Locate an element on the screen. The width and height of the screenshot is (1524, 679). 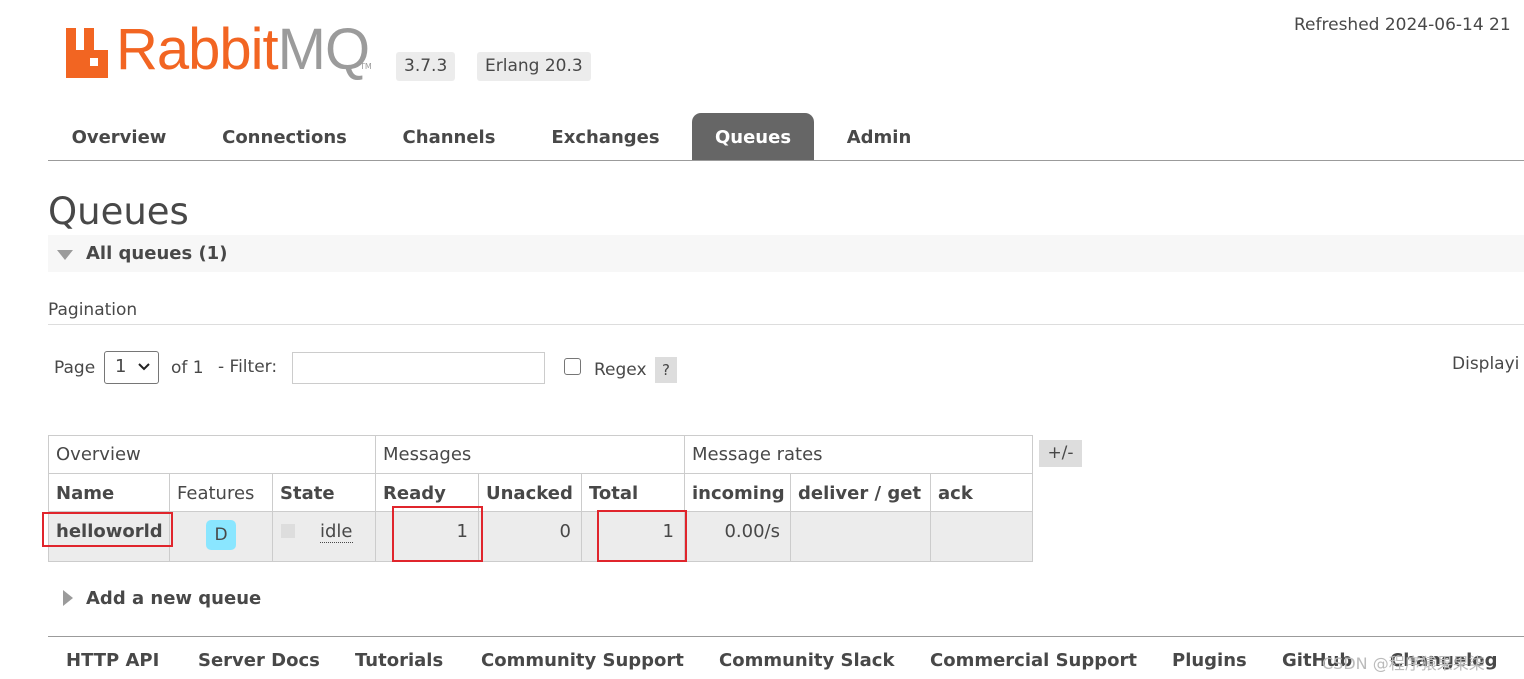
column-header-features: Features is located at coordinates (220, 492).